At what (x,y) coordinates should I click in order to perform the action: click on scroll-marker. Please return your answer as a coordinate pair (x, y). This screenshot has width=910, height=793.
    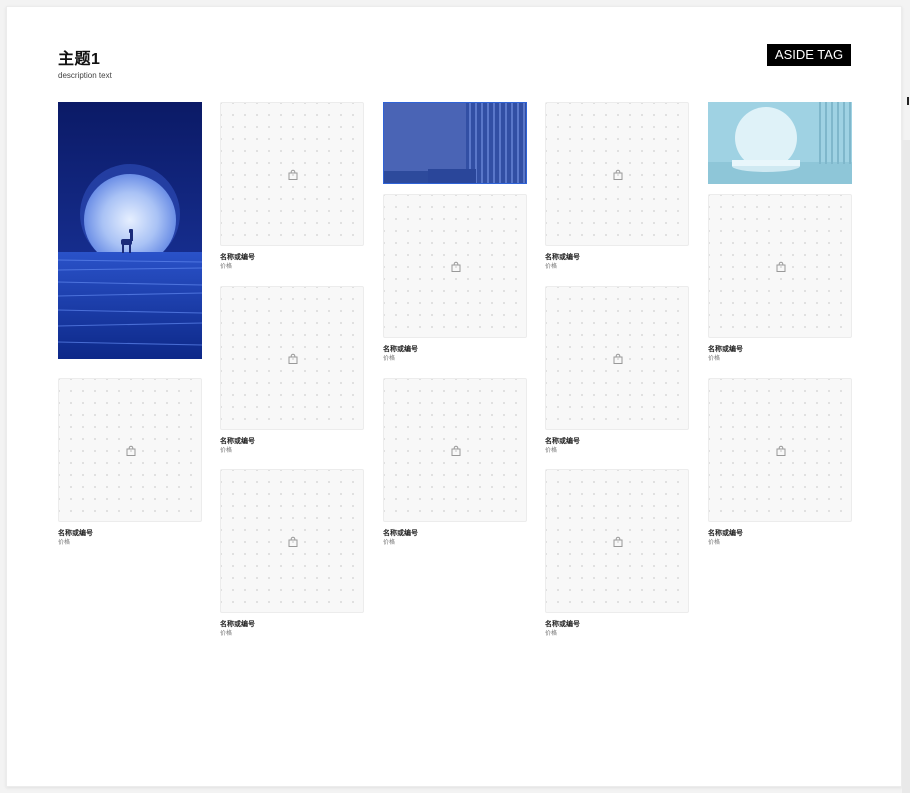
    Looking at the image, I should click on (908, 101).